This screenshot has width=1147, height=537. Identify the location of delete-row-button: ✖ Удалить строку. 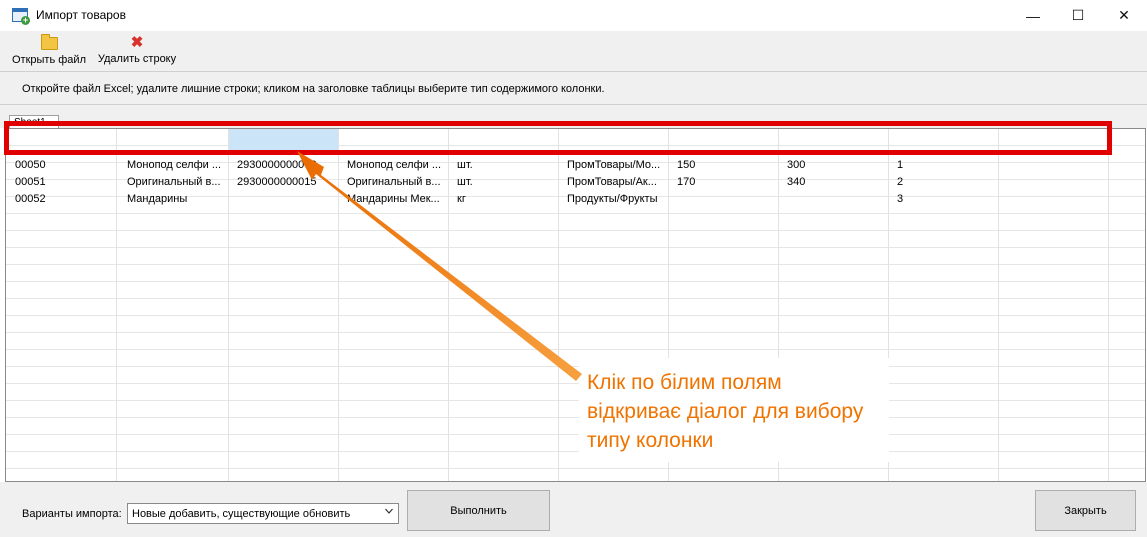
(137, 51).